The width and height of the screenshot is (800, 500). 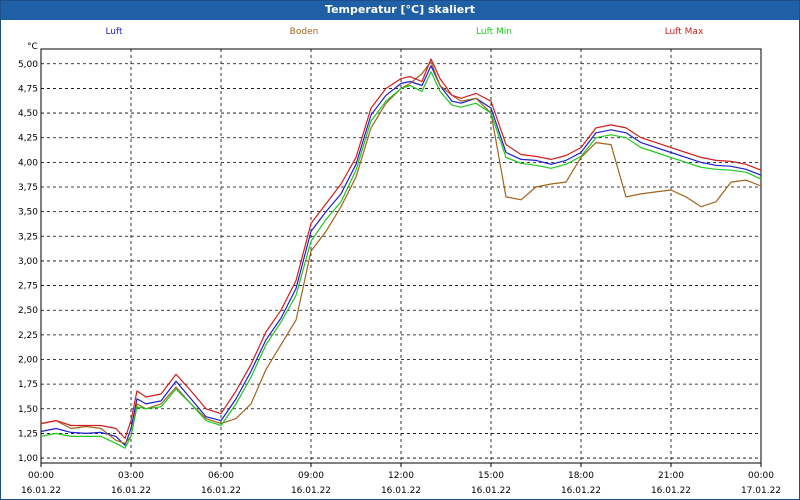 What do you see at coordinates (28, 385) in the screenshot?
I see `y-tick-label: 1,75` at bounding box center [28, 385].